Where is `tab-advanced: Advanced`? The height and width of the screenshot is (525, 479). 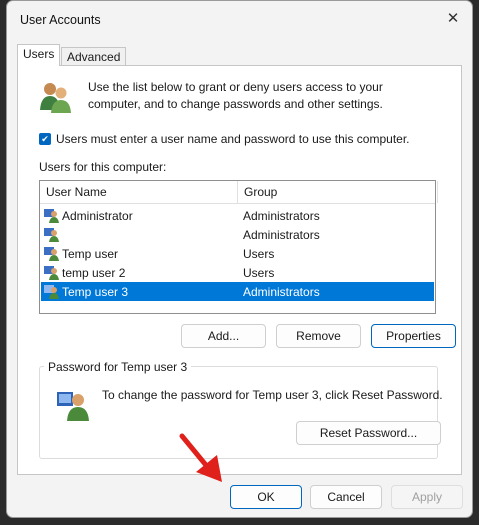
tab-advanced: Advanced is located at coordinates (94, 57).